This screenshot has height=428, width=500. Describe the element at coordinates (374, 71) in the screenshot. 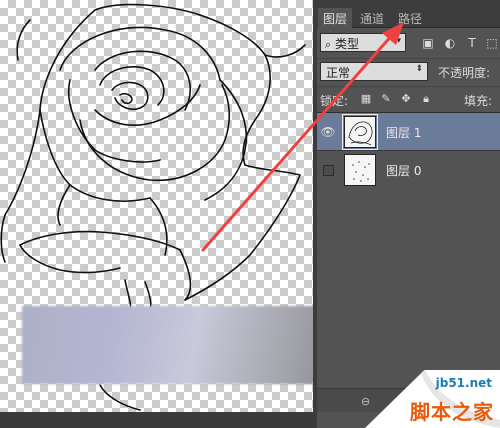

I see `blend-mode-select: 正常 ⬍` at that location.